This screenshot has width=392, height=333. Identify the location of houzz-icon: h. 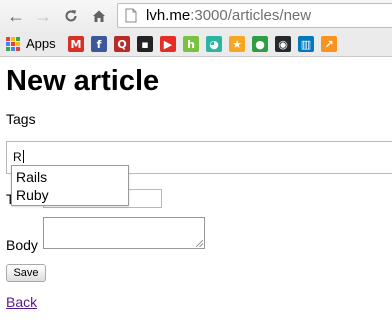
(191, 44).